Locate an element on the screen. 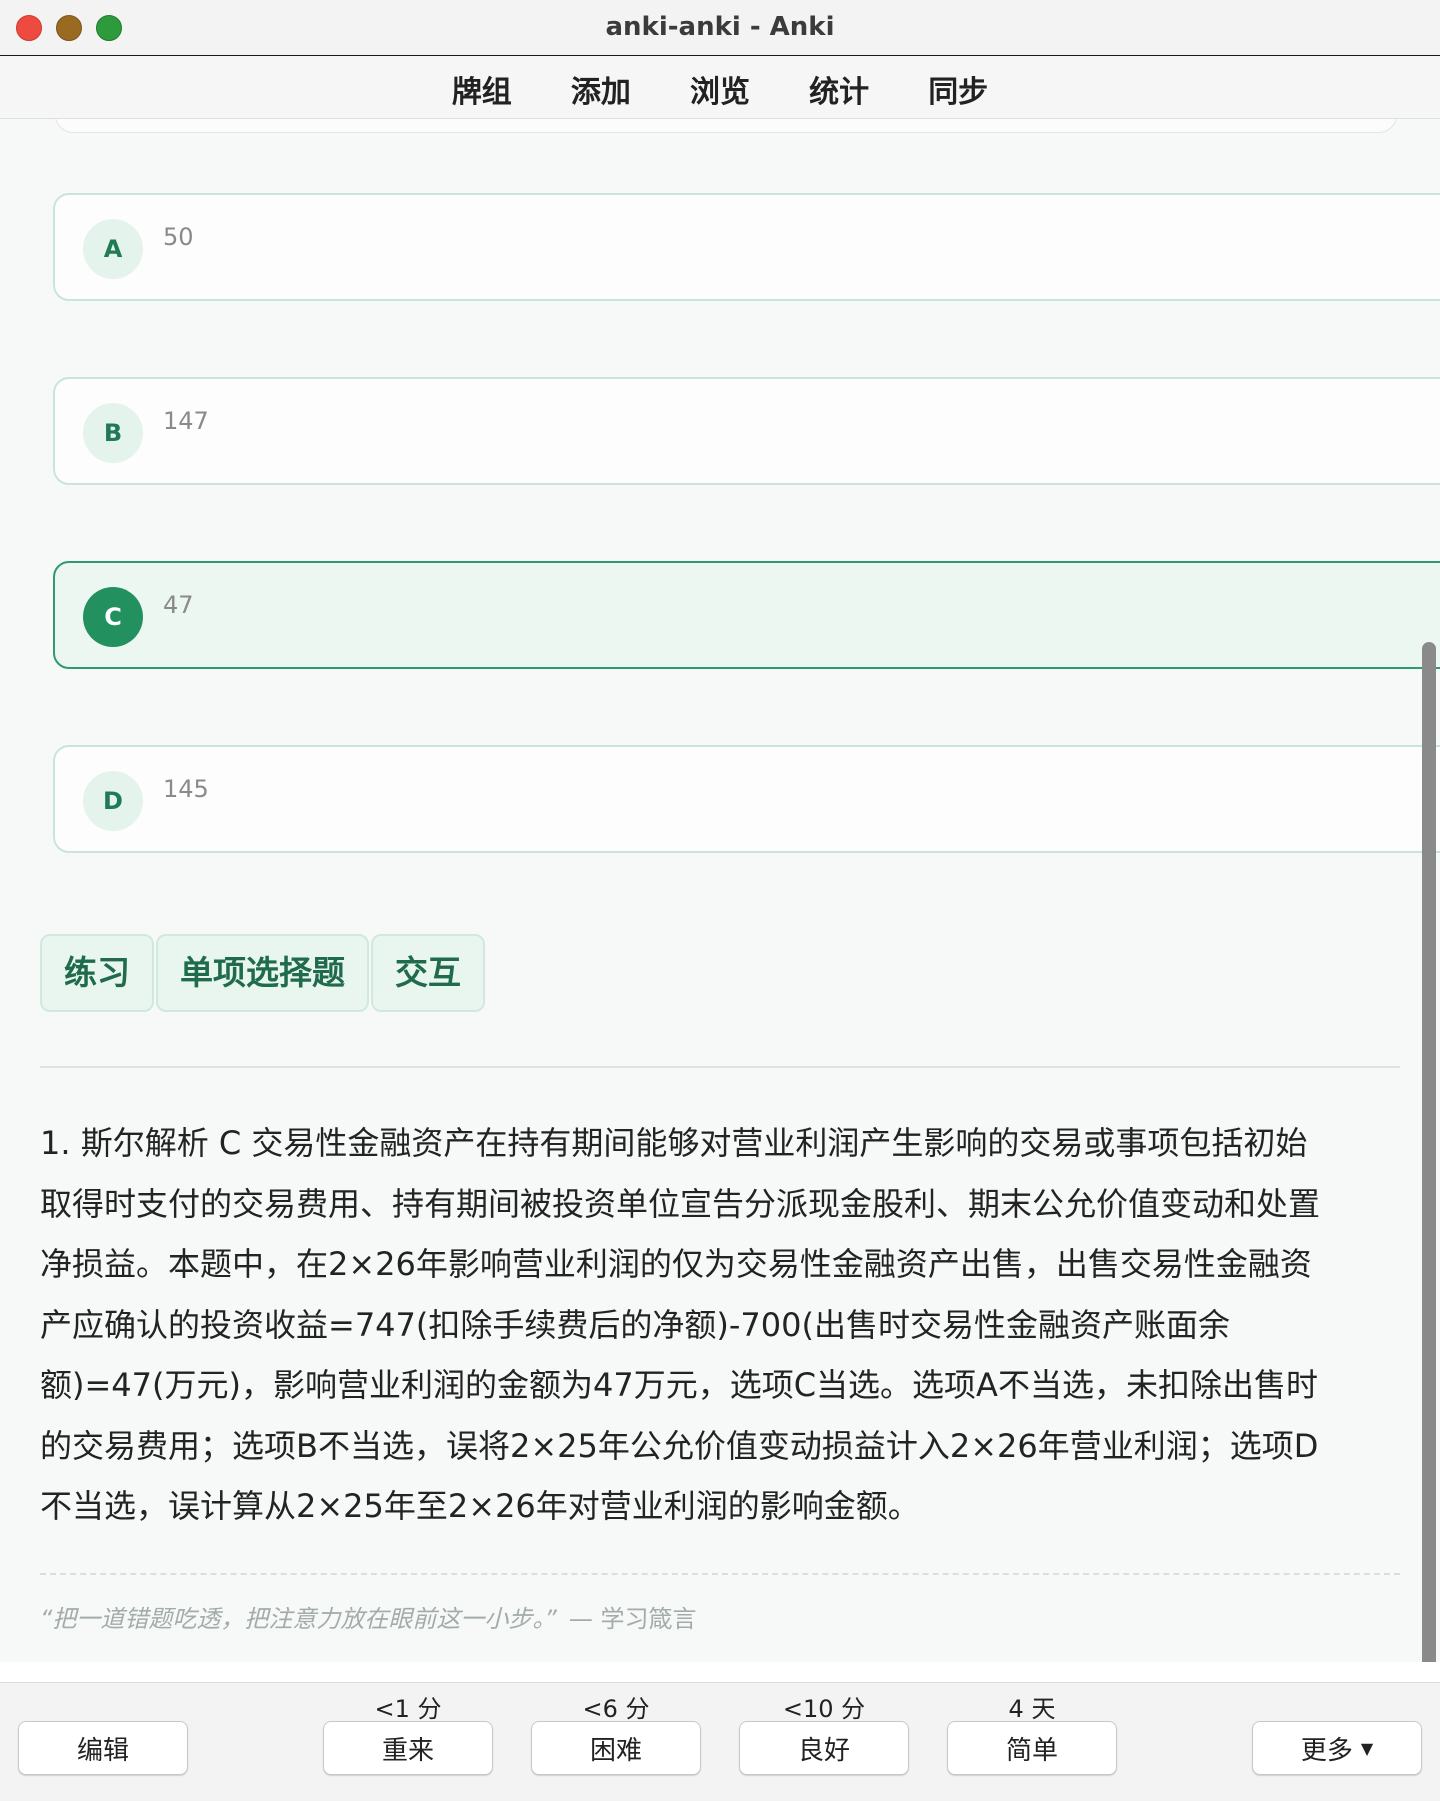  option-text: 147 is located at coordinates (186, 421).